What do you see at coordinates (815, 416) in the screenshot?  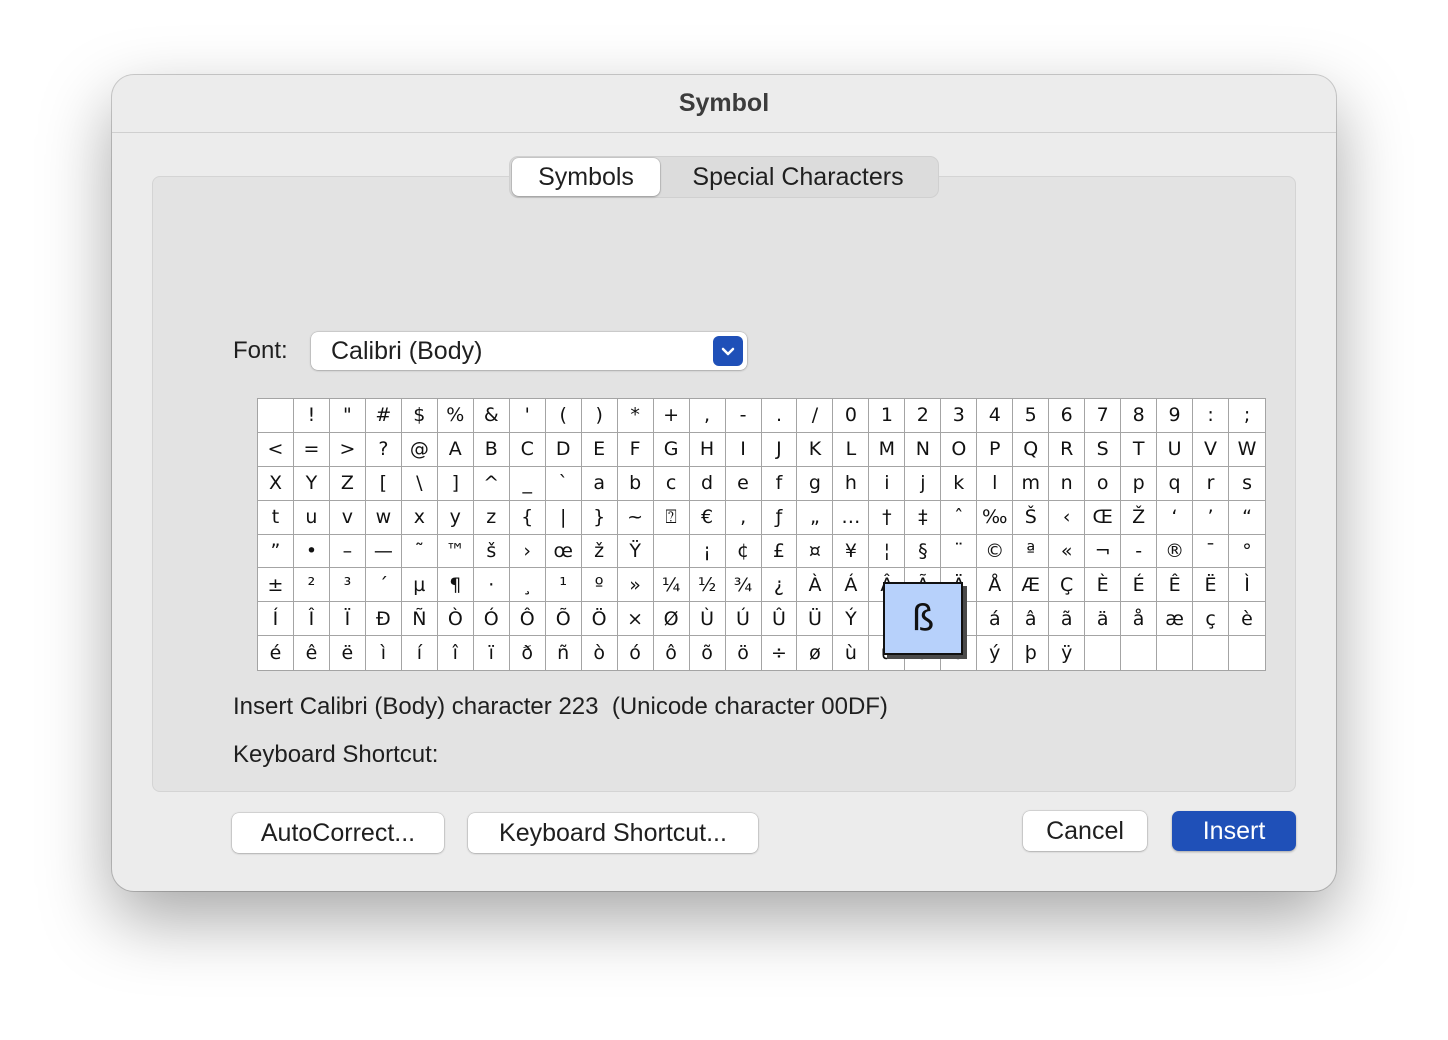 I see `symbol-cell: /` at bounding box center [815, 416].